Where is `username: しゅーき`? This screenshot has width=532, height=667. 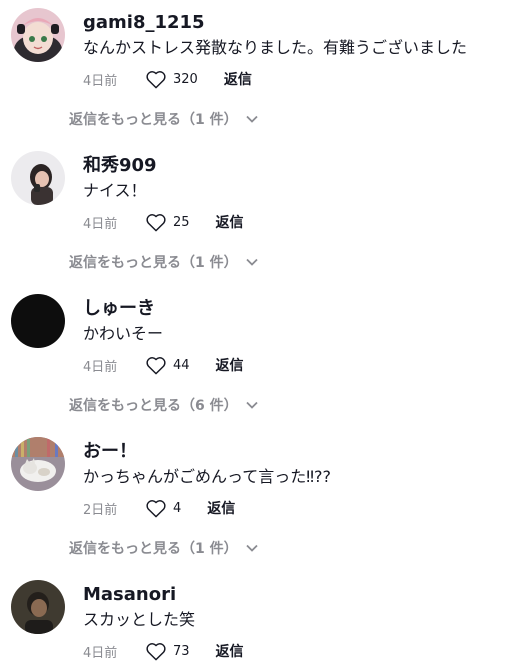
username: しゅーき is located at coordinates (119, 309).